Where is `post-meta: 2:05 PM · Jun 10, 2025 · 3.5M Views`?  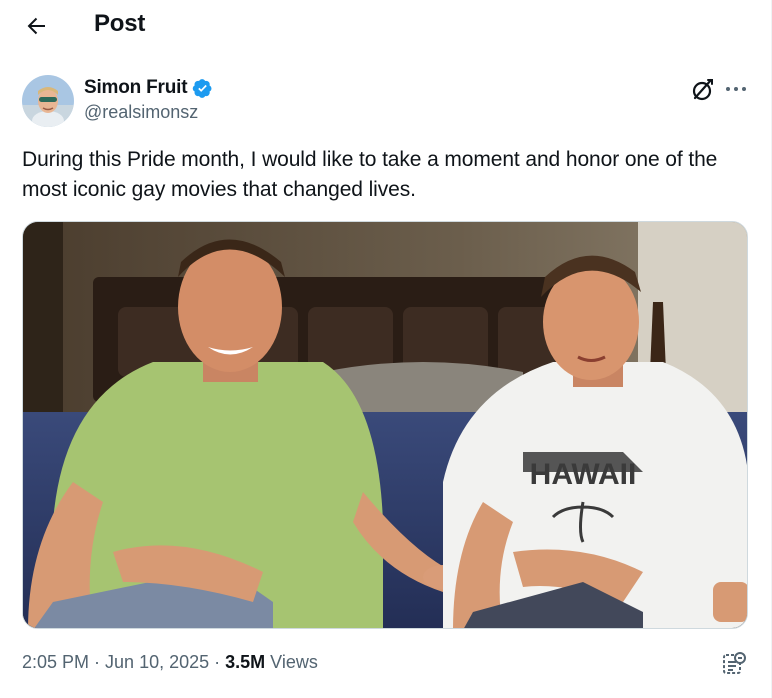 post-meta: 2:05 PM · Jun 10, 2025 · 3.5M Views is located at coordinates (170, 662).